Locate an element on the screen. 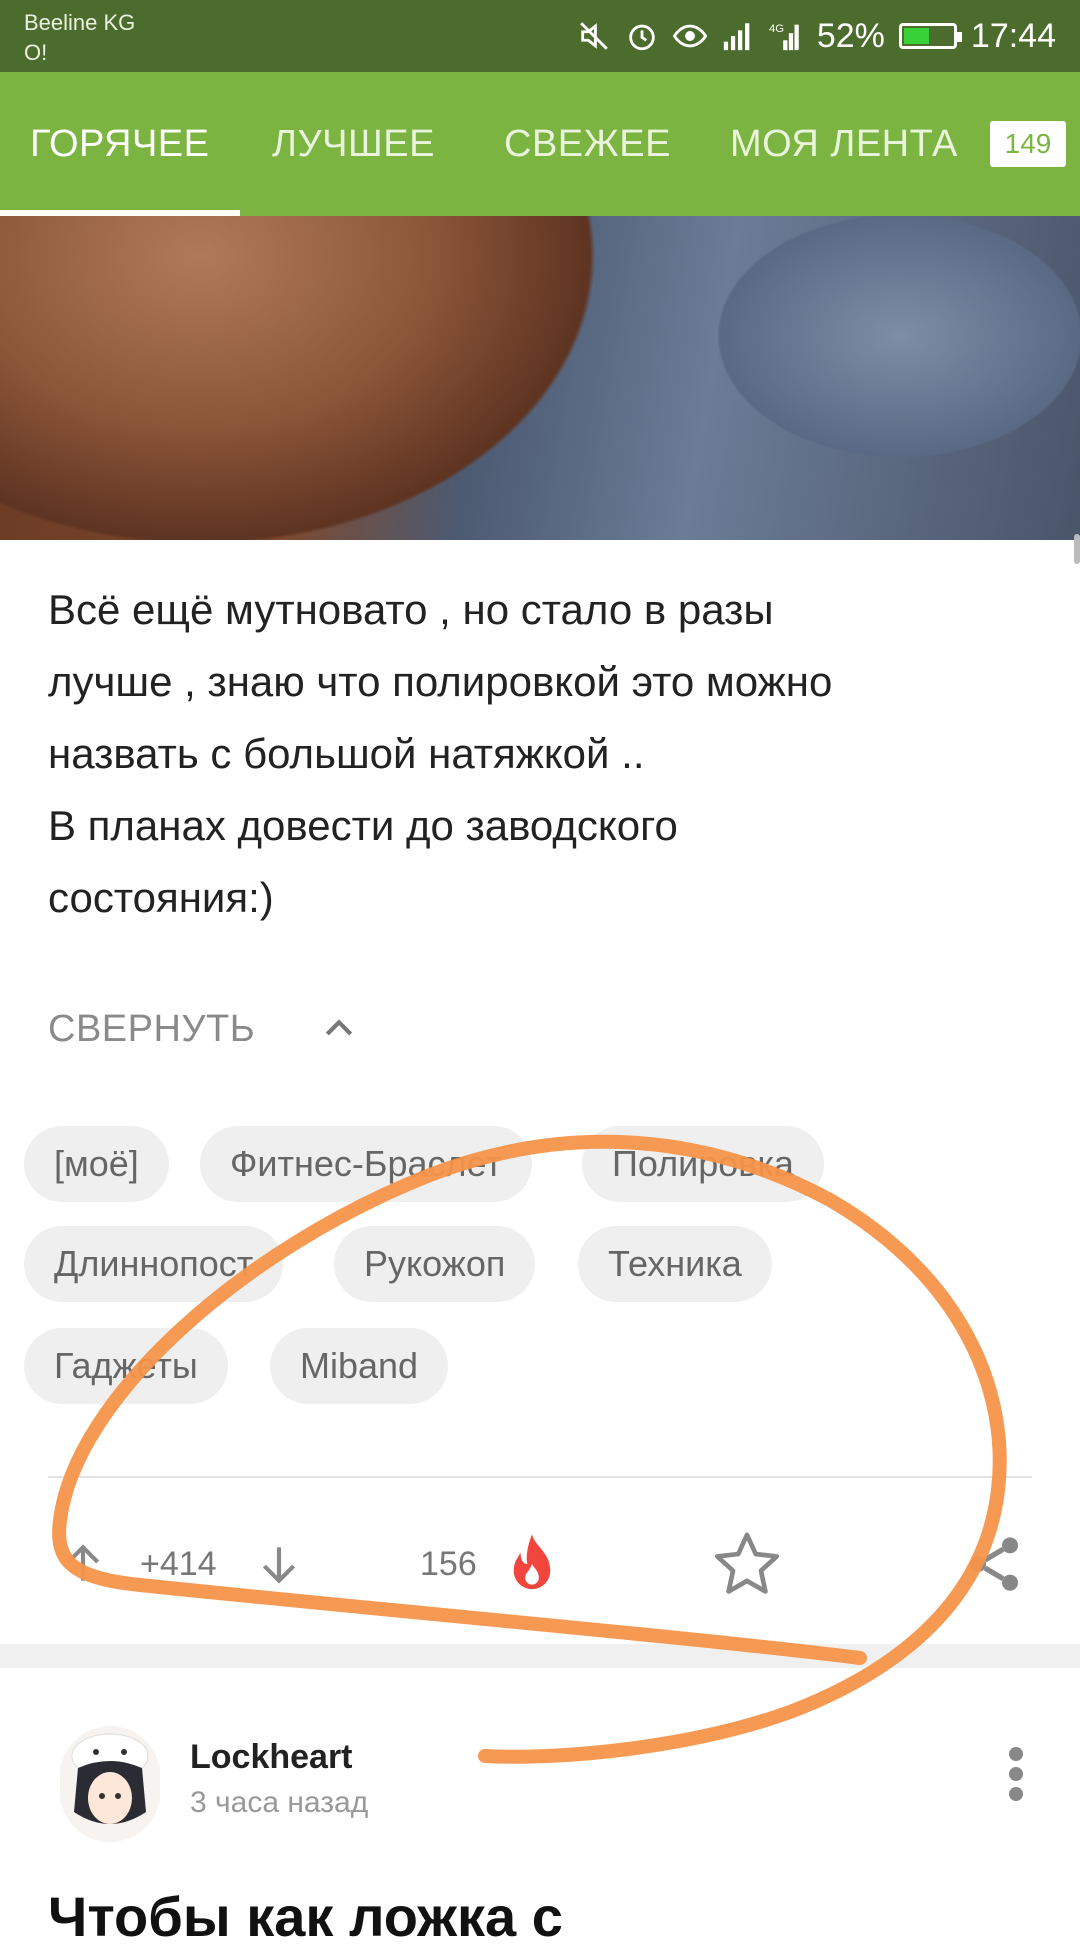 The width and height of the screenshot is (1080, 1949). share-icon is located at coordinates (994, 1564).